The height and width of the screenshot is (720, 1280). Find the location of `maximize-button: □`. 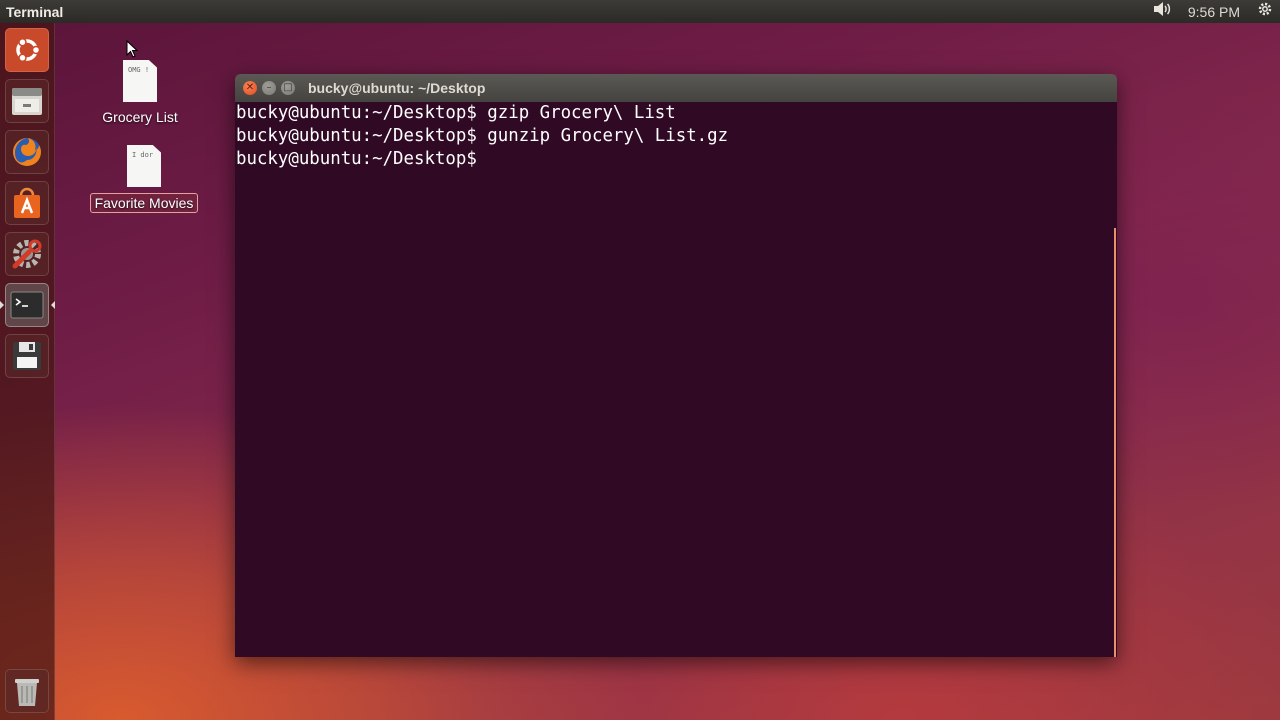

maximize-button: □ is located at coordinates (288, 88).